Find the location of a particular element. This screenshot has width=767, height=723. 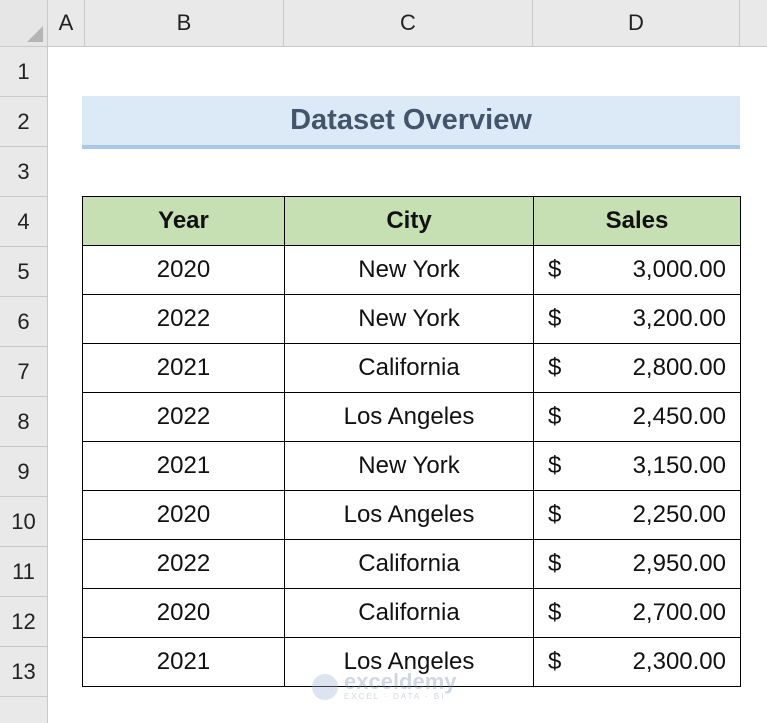

row-header-11: 11 is located at coordinates (24, 572).